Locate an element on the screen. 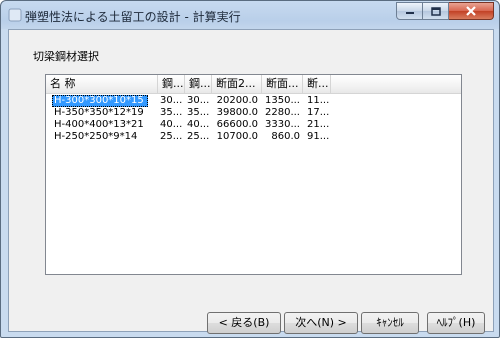  row-cell-name: H-400*400*13*21 is located at coordinates (99, 124).